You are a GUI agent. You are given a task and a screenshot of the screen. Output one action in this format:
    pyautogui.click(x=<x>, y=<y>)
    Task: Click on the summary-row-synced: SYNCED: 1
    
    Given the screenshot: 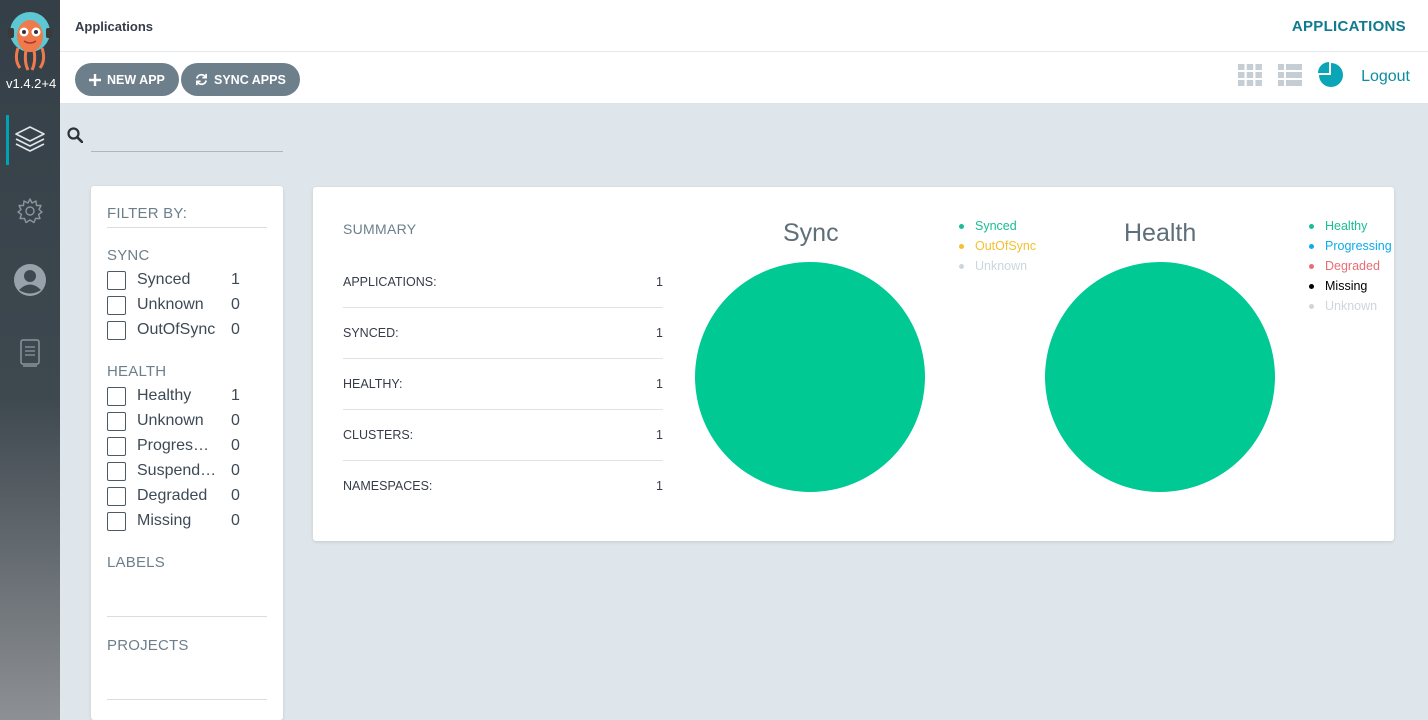 What is the action you would take?
    pyautogui.click(x=503, y=333)
    